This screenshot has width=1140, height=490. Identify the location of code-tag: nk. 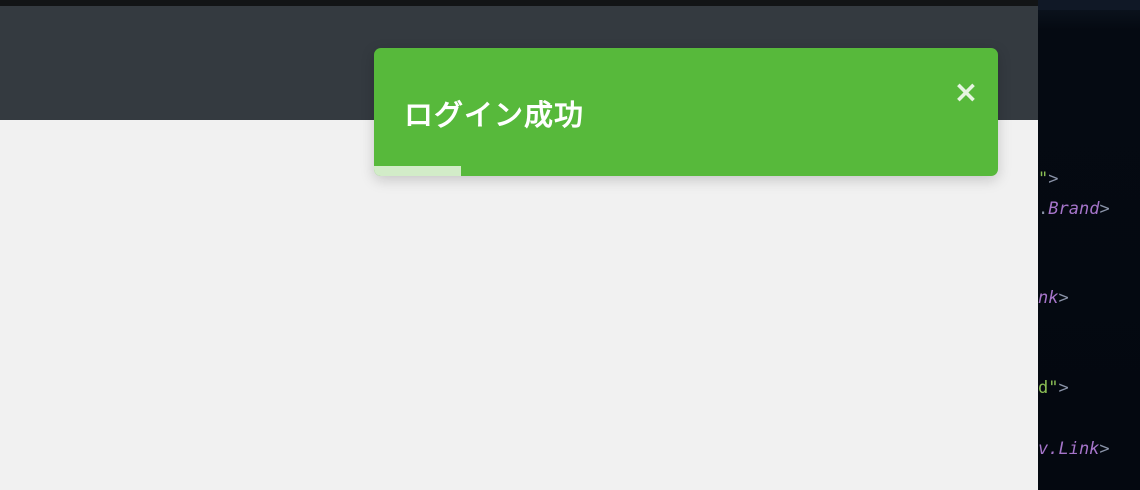
(1048, 298).